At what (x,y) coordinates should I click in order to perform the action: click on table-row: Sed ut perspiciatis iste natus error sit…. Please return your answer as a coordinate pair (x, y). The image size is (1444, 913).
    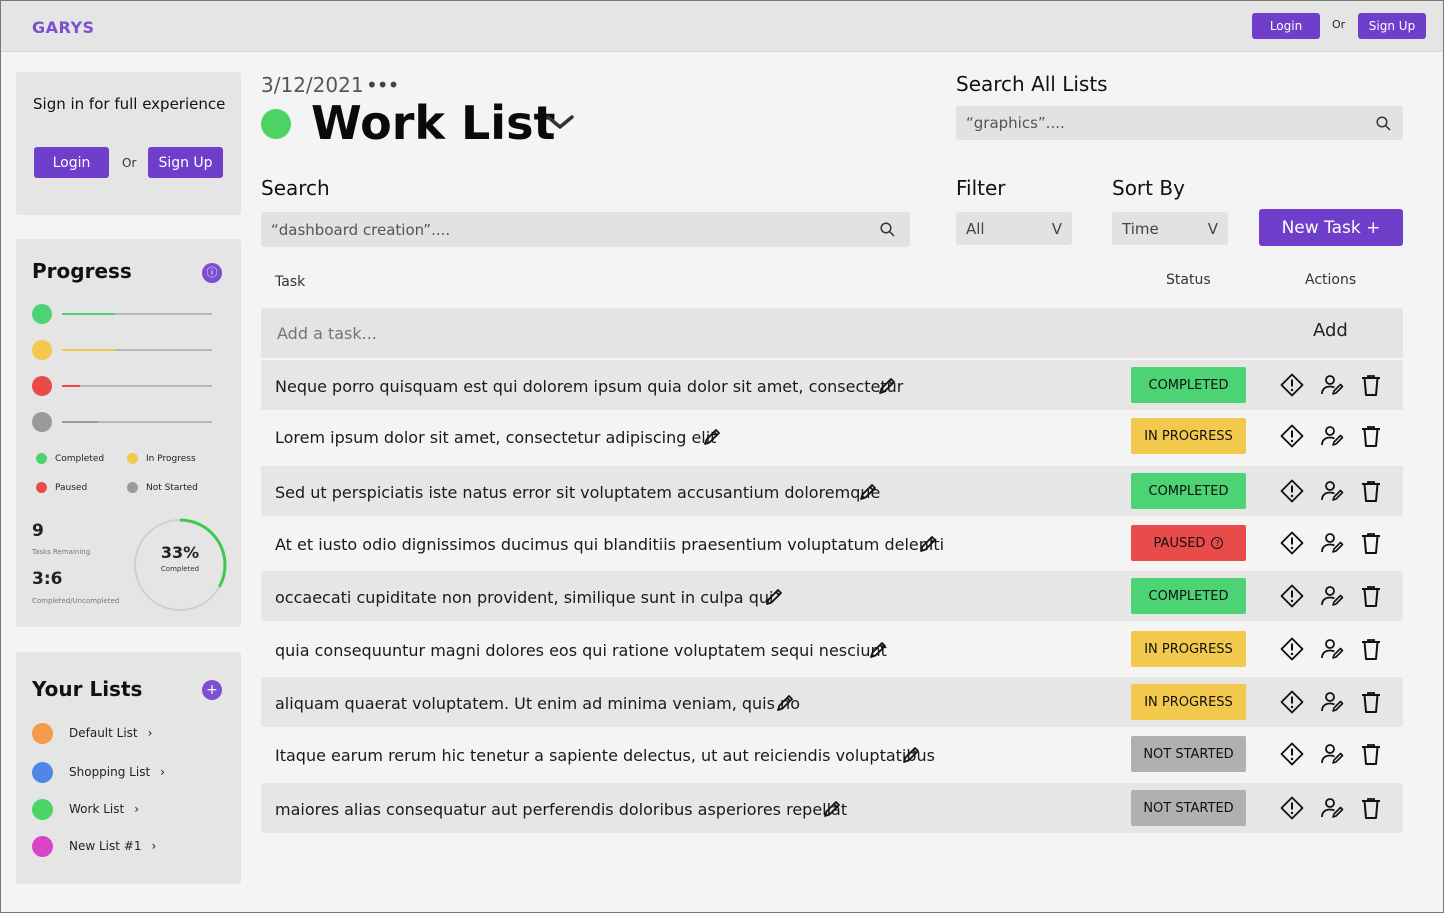
    Looking at the image, I should click on (832, 491).